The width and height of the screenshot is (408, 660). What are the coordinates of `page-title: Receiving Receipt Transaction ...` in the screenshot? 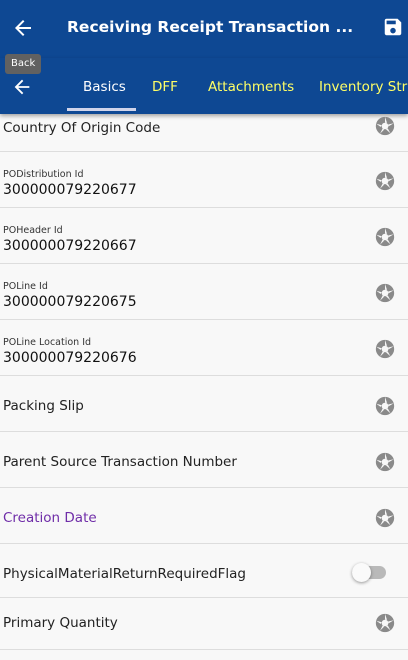 It's located at (210, 27).